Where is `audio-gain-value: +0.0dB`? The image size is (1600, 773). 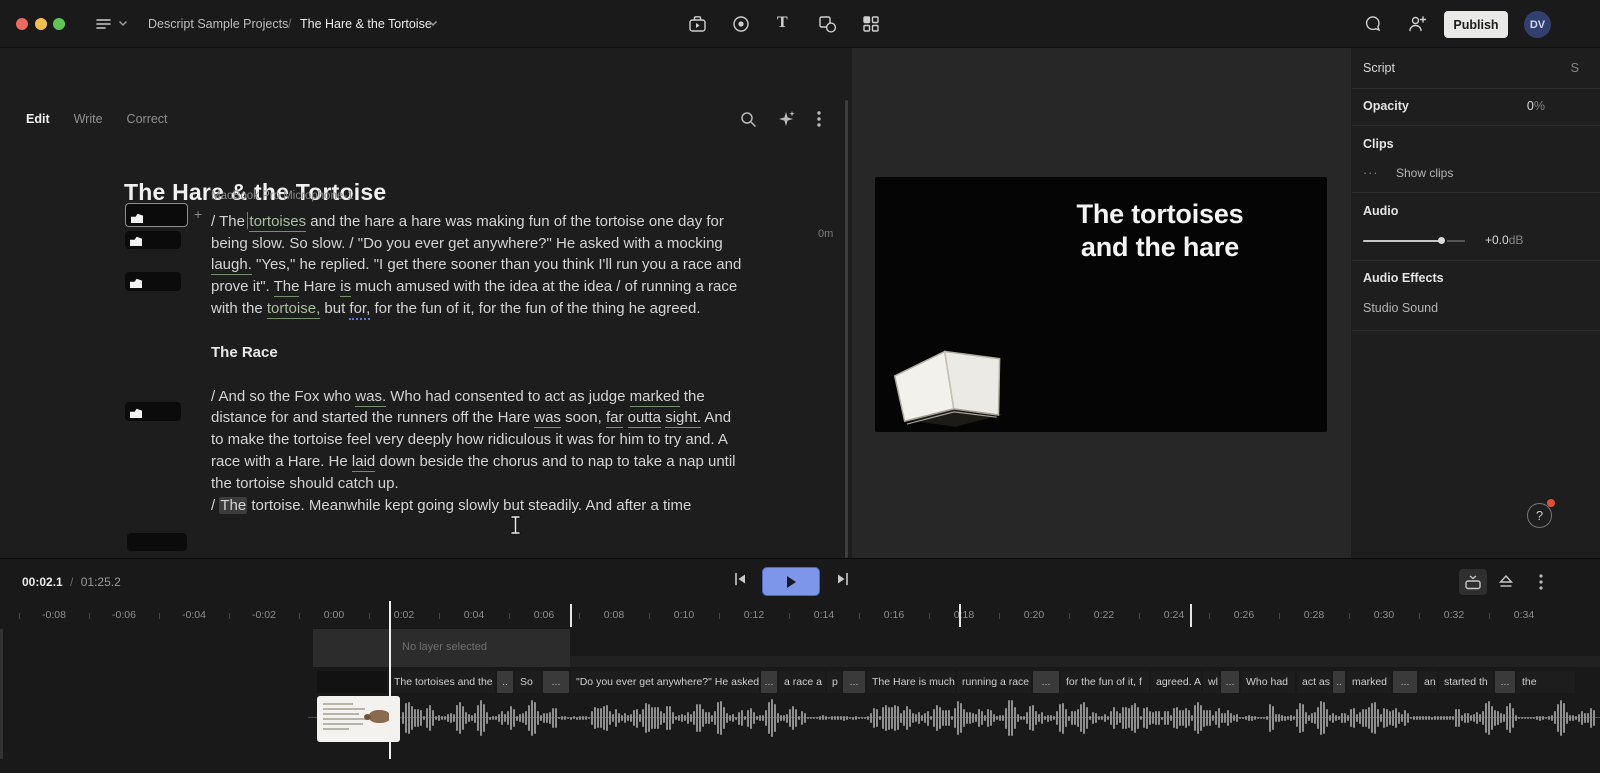
audio-gain-value: +0.0dB is located at coordinates (1520, 240).